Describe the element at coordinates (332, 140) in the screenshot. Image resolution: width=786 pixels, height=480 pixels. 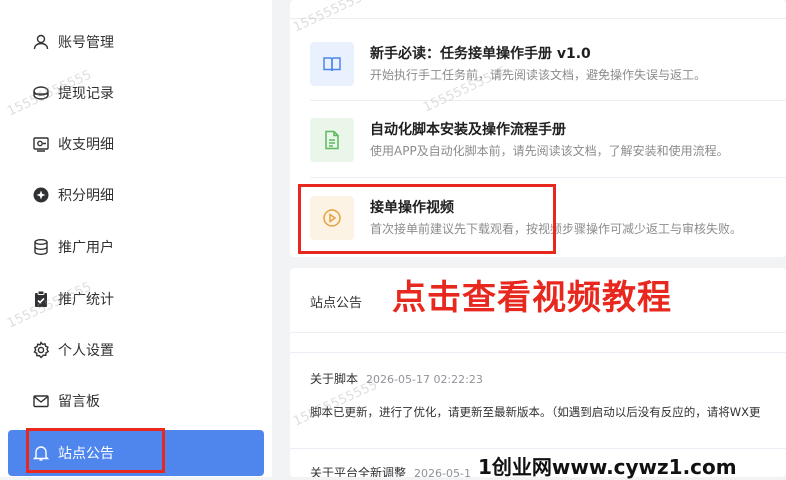
I see `document-icon` at that location.